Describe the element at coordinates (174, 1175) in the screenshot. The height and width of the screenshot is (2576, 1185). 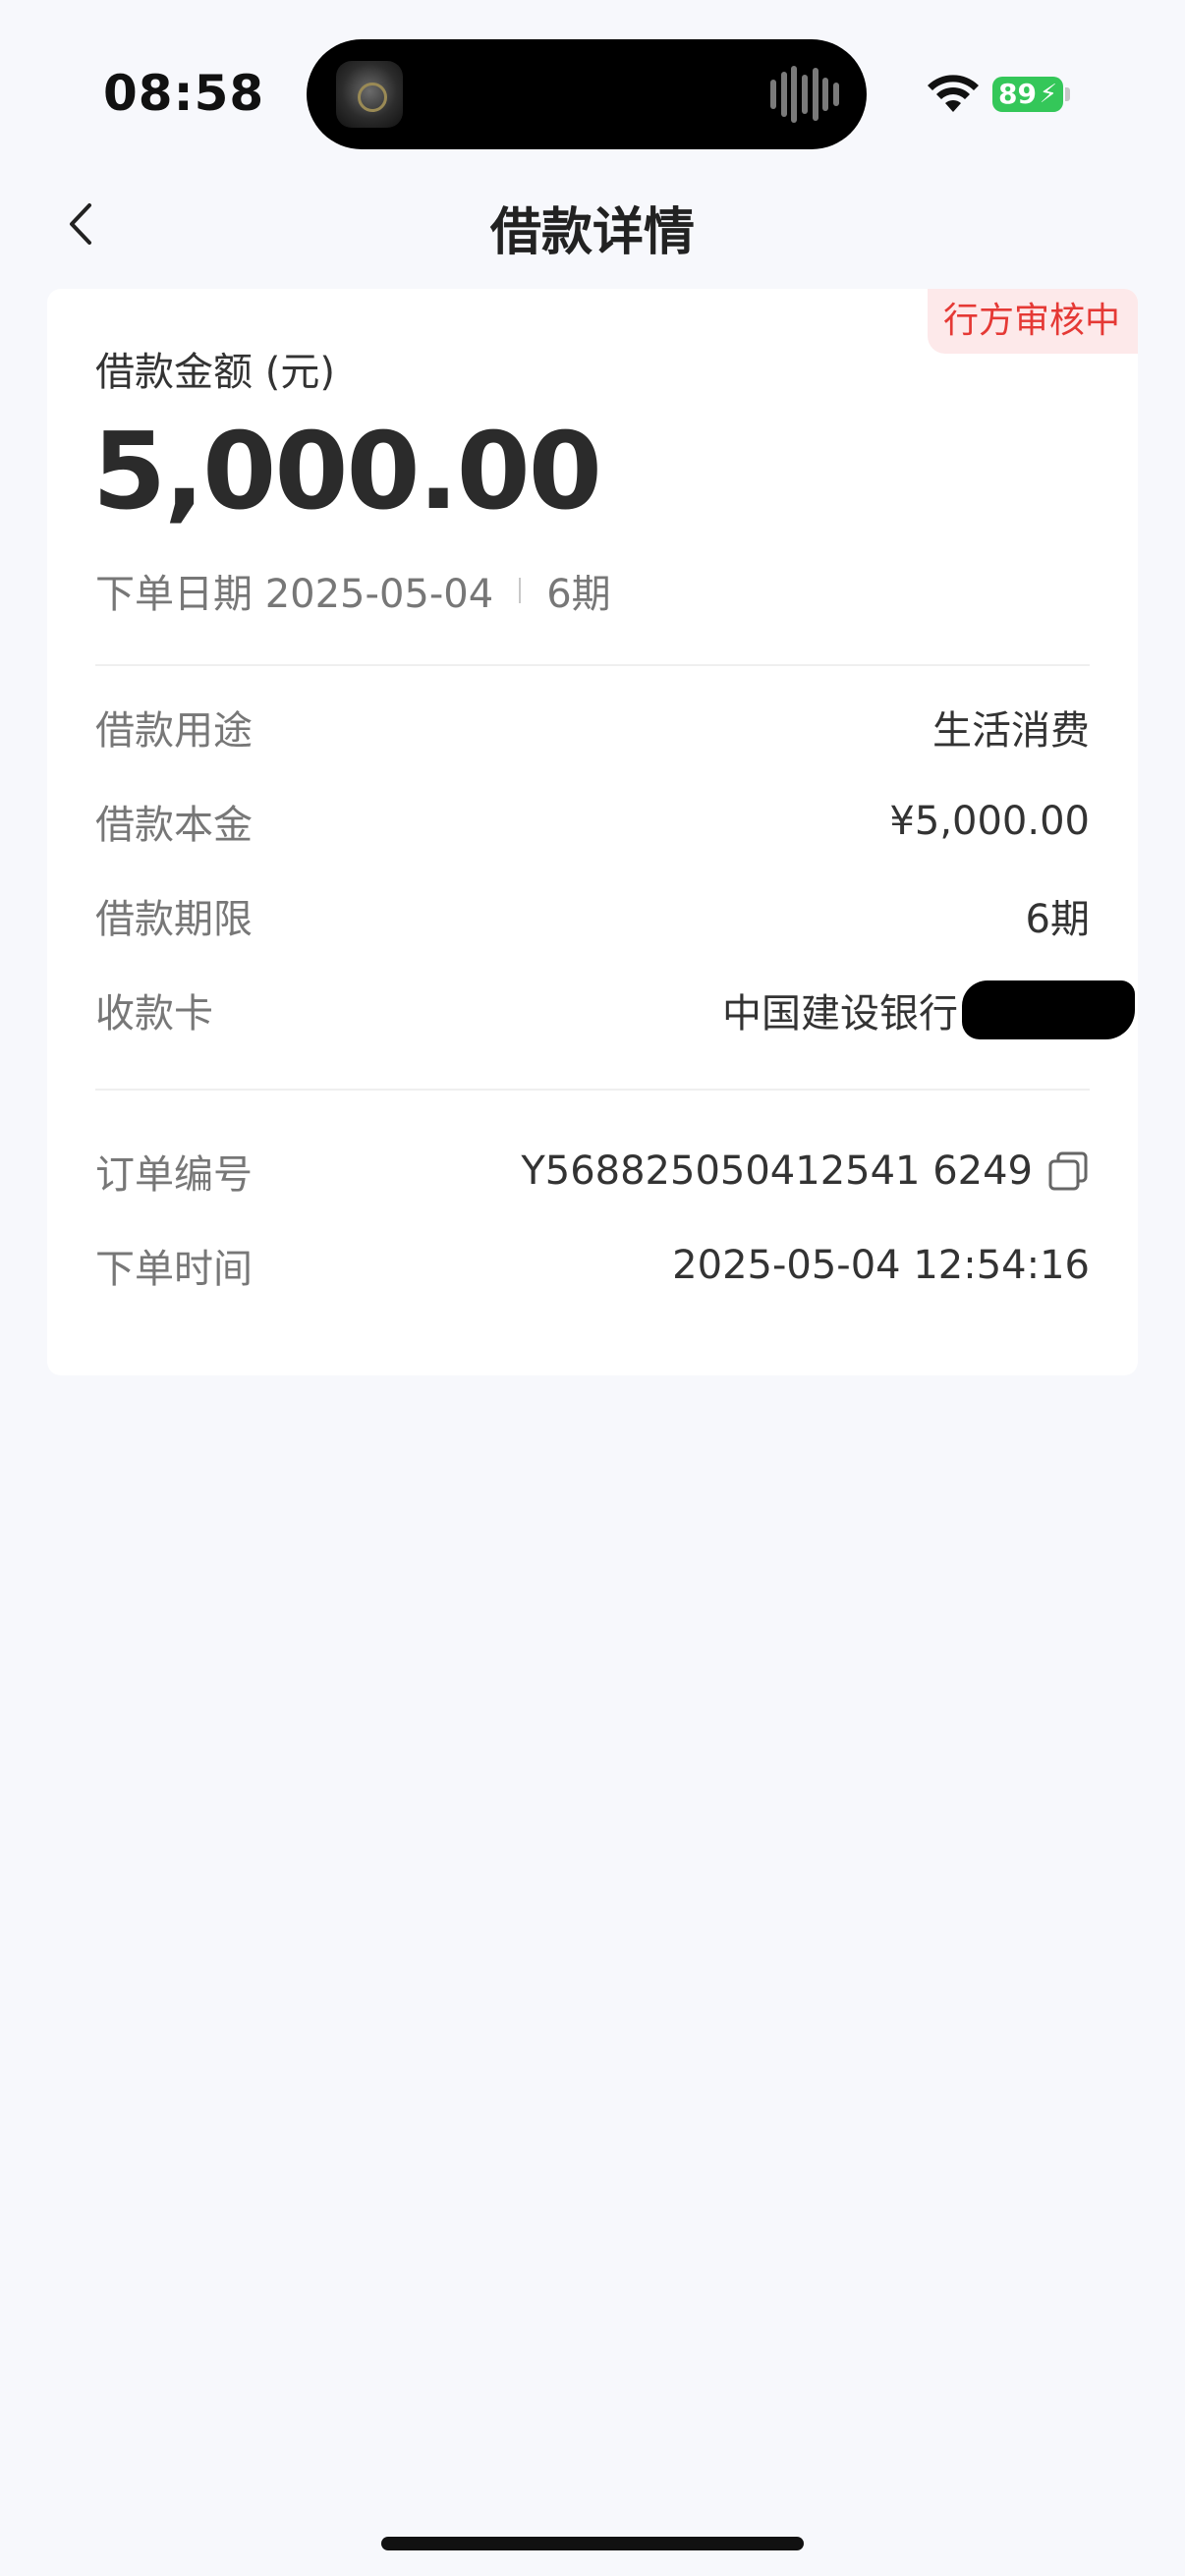
I see `row-label: 订单编号` at that location.